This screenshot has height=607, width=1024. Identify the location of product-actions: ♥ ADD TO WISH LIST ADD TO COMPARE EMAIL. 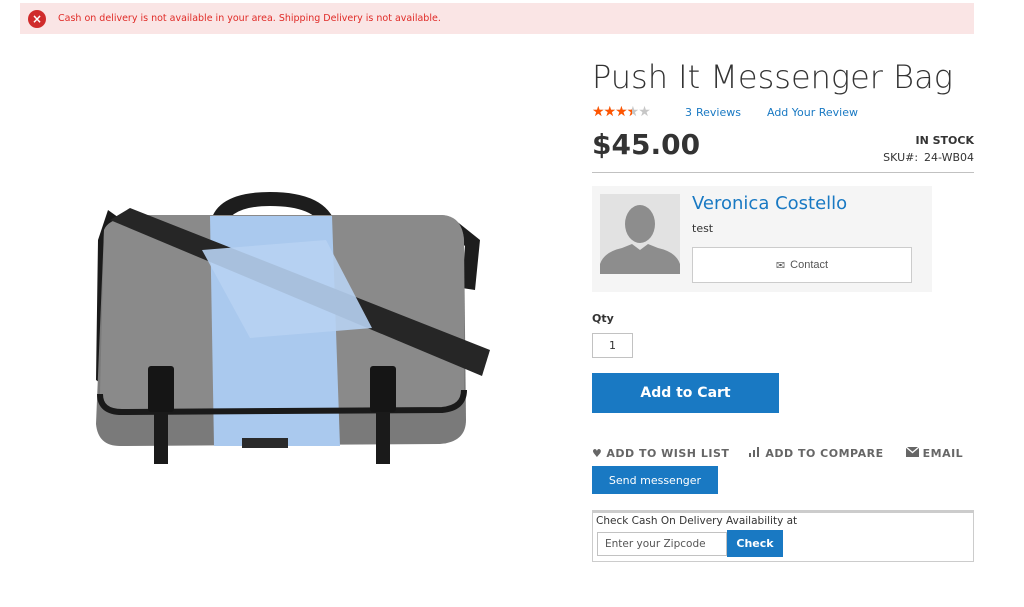
(778, 453).